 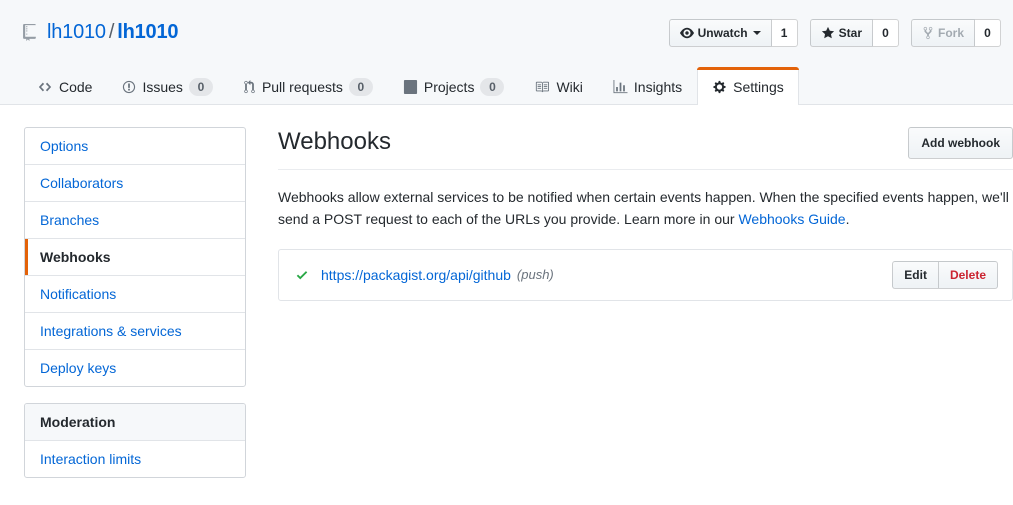 What do you see at coordinates (686, 33) in the screenshot?
I see `eye-icon` at bounding box center [686, 33].